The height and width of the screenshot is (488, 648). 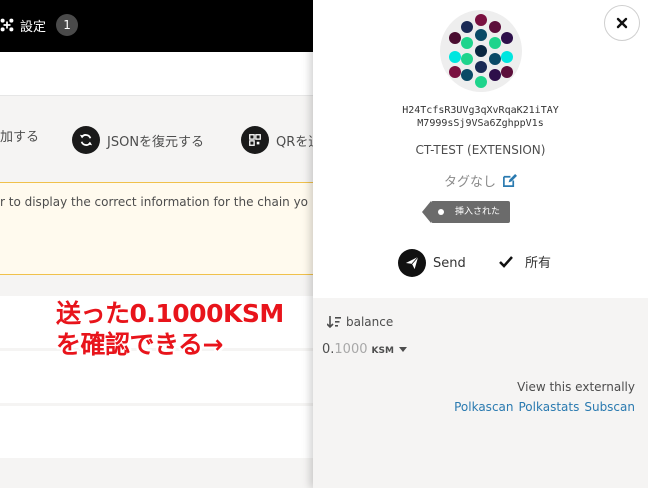 I want to click on restore-json-label: JSONを復元する, so click(x=156, y=142).